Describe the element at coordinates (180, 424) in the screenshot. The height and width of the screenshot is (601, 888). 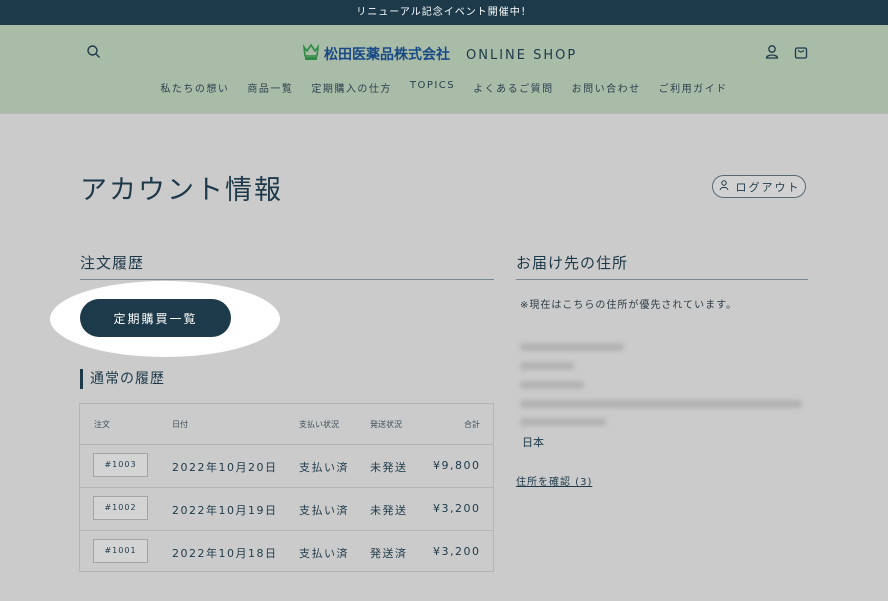
I see `column-date: 日付` at that location.